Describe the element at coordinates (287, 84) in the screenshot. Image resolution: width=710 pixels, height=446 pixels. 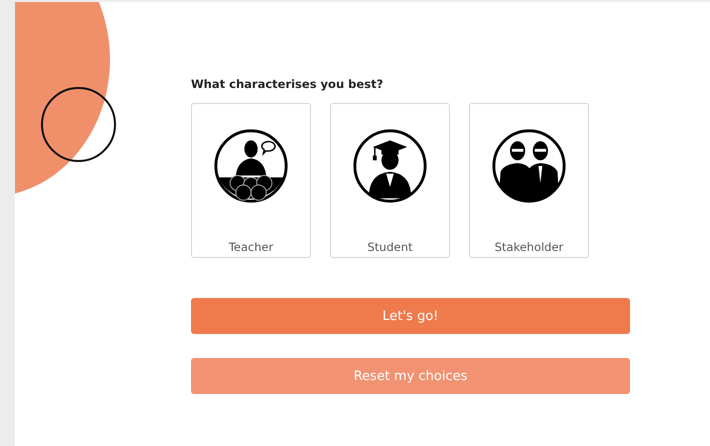
I see `question-text: What characterises you best?` at that location.